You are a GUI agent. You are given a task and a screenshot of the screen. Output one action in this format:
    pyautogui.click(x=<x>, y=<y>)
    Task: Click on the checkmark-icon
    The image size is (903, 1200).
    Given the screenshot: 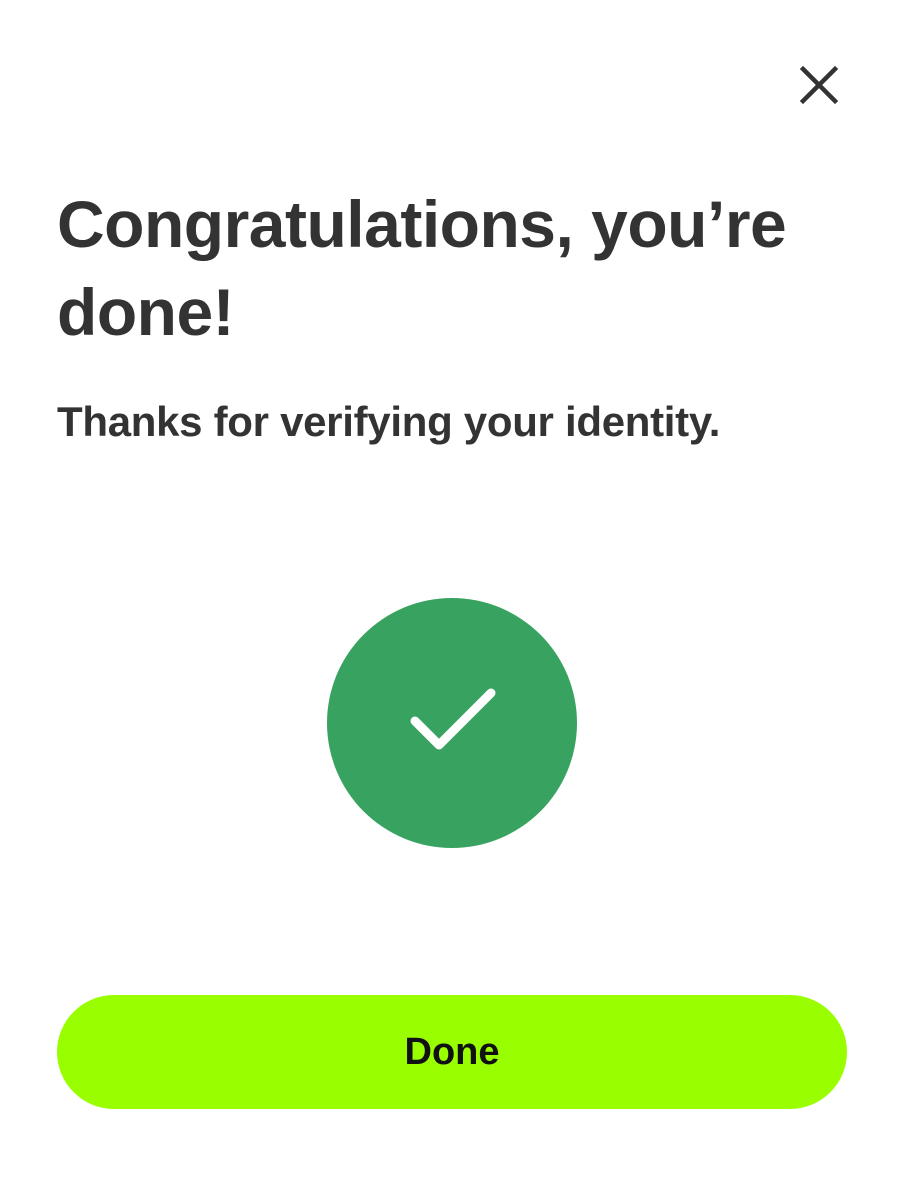 What is the action you would take?
    pyautogui.click(x=453, y=719)
    